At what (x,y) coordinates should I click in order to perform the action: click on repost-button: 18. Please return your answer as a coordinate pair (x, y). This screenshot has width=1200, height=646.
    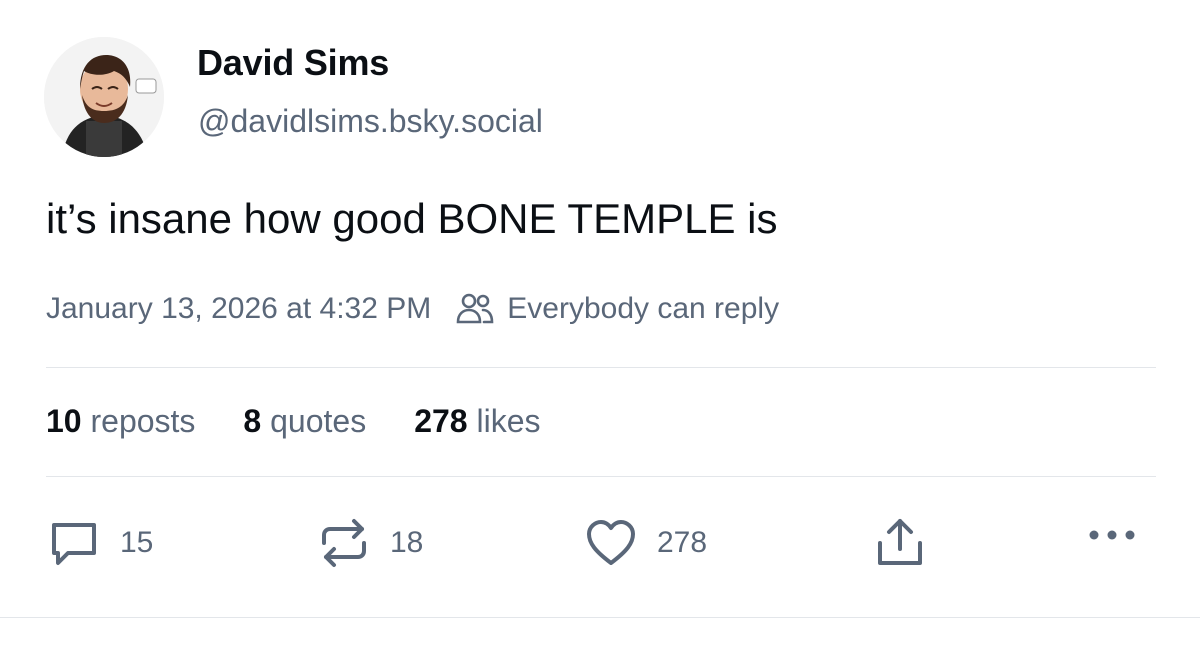
    Looking at the image, I should click on (369, 543).